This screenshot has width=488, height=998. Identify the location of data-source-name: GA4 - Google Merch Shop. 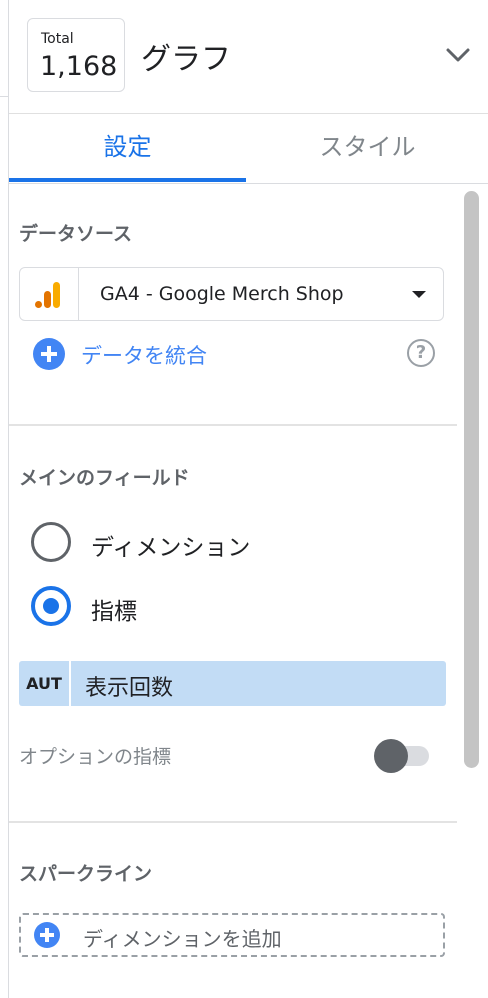
(222, 294).